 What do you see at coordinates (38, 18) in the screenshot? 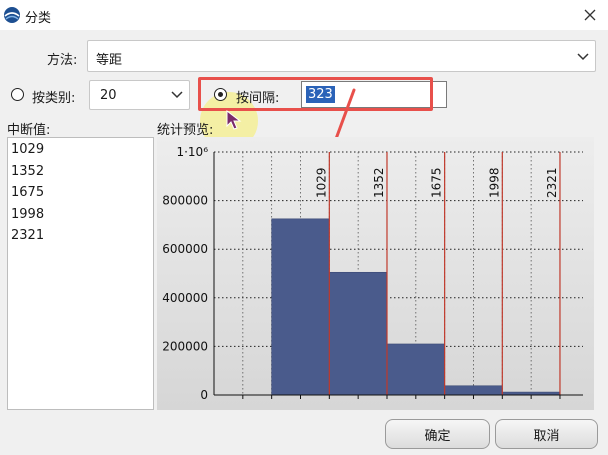
I see `window-title: 分类` at bounding box center [38, 18].